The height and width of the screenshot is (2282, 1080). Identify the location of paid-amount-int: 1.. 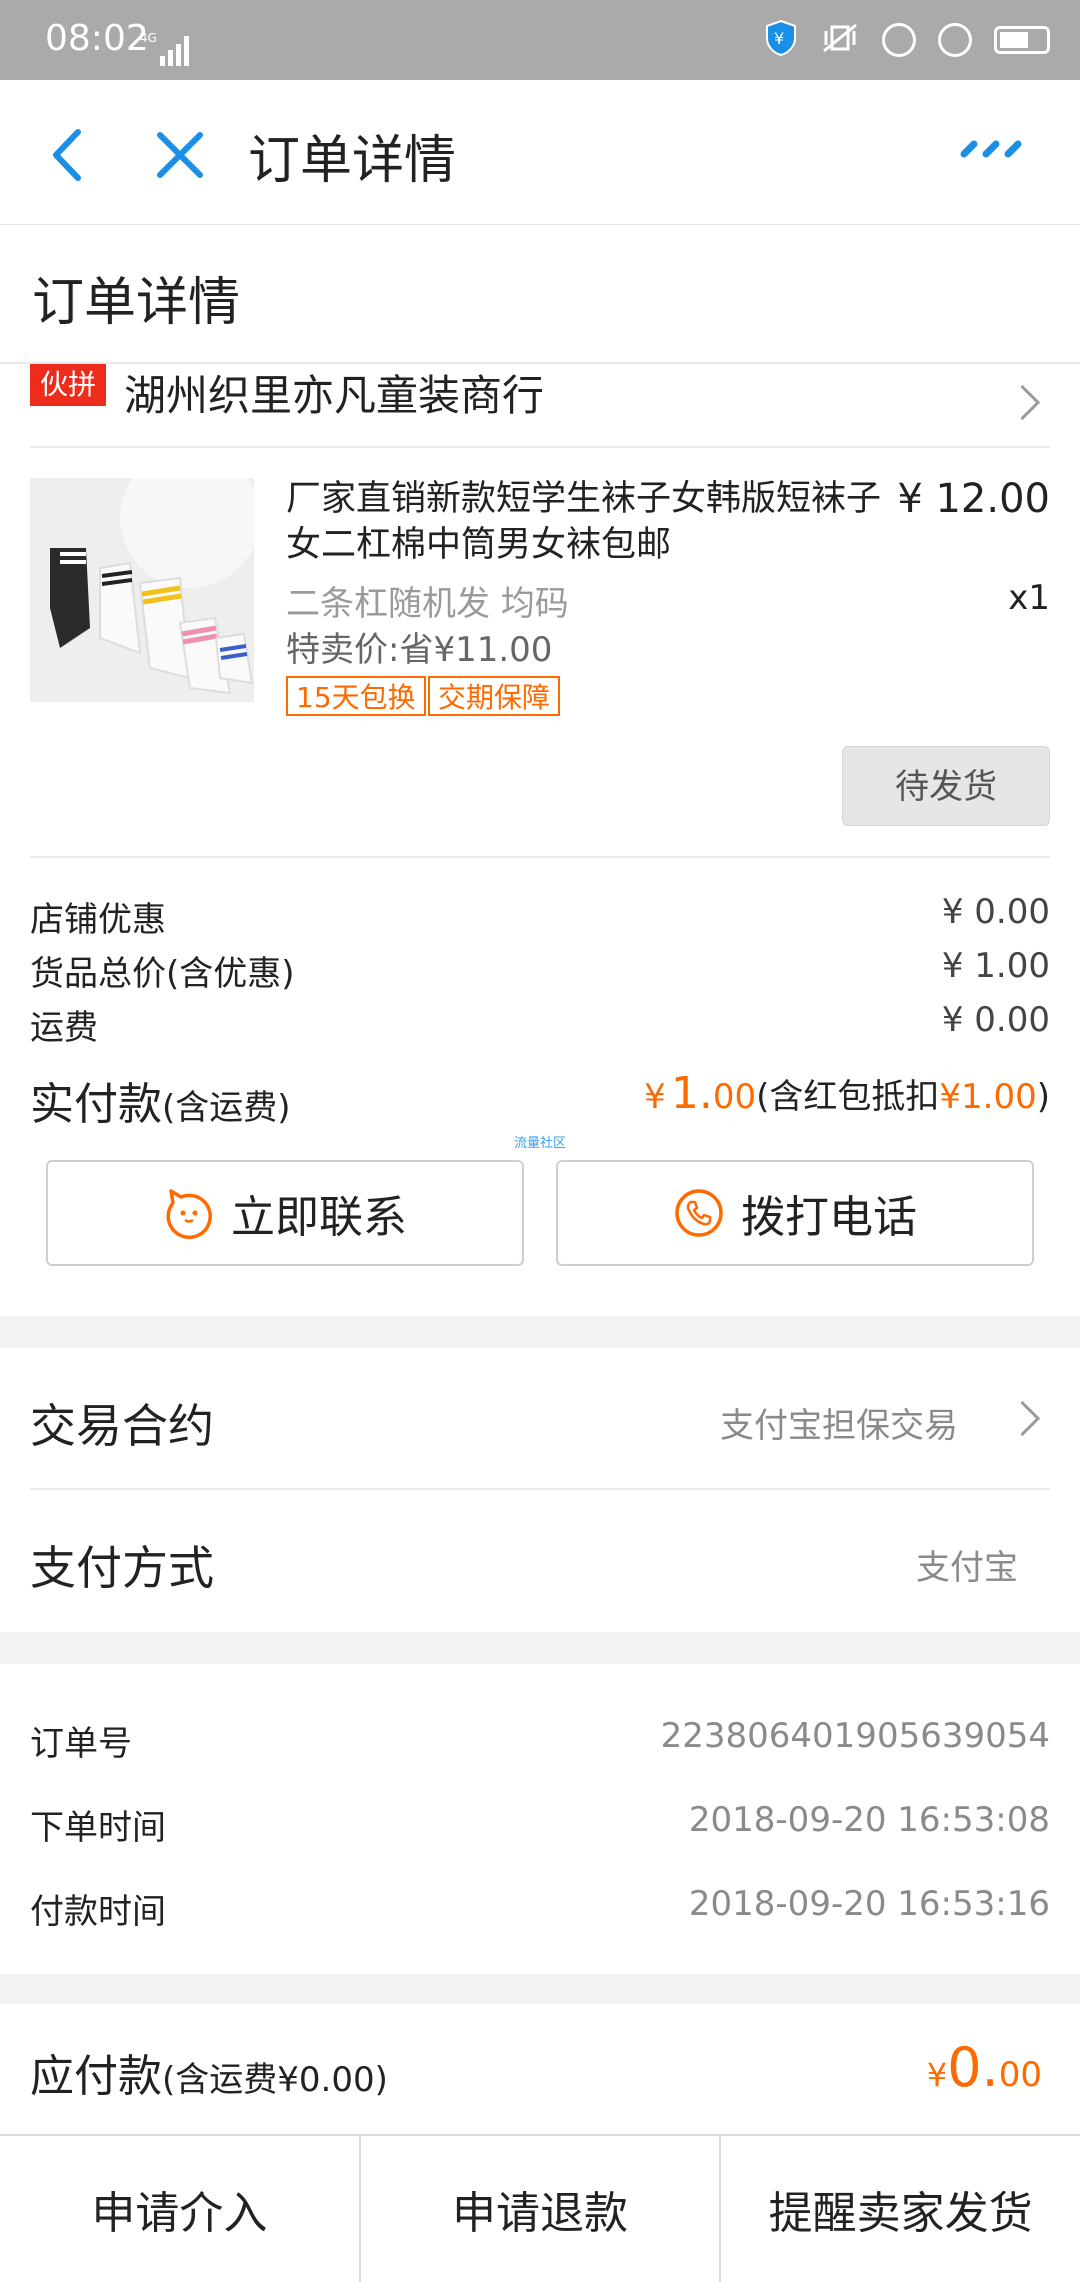
(691, 1093).